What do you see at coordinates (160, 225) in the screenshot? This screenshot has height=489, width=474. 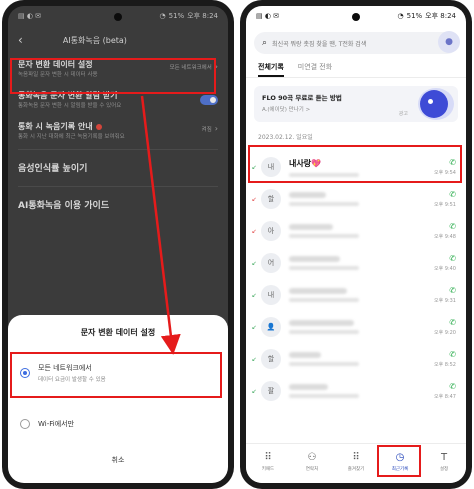 I see `annotation-arrow` at bounding box center [160, 225].